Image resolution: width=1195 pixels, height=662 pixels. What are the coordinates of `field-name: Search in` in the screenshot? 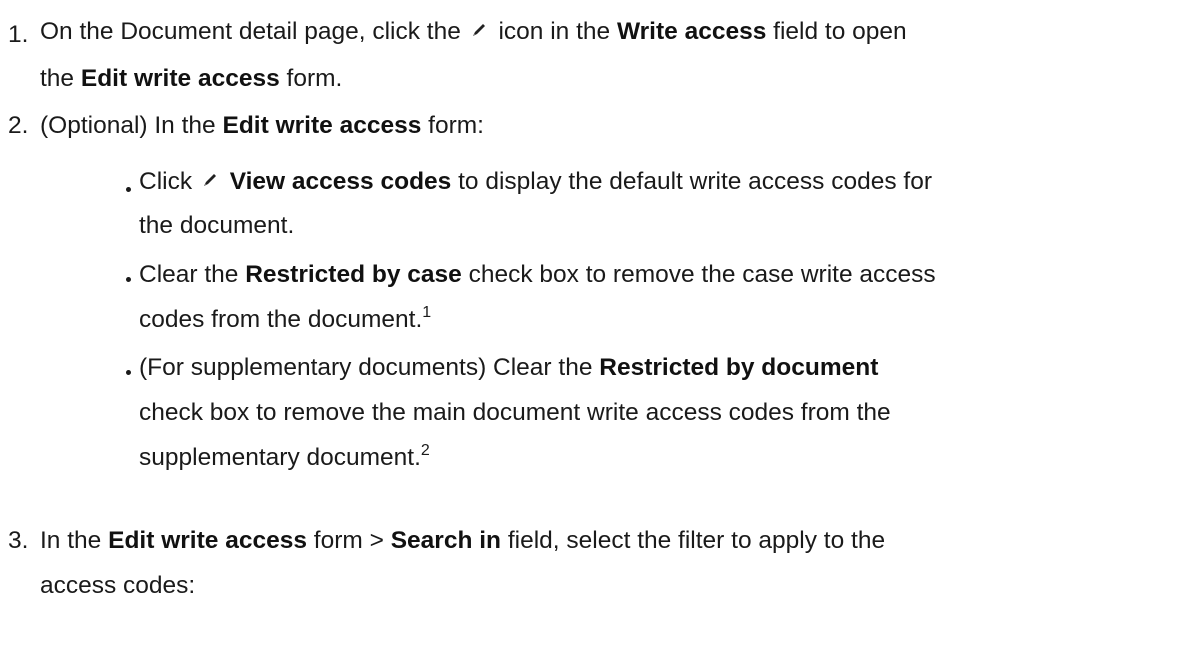 It's located at (446, 540).